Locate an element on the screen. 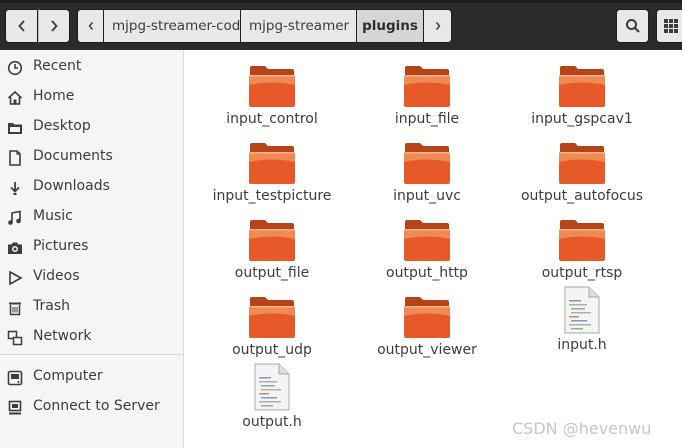 This screenshot has height=448, width=682. folder-item: output_udp is located at coordinates (272, 329).